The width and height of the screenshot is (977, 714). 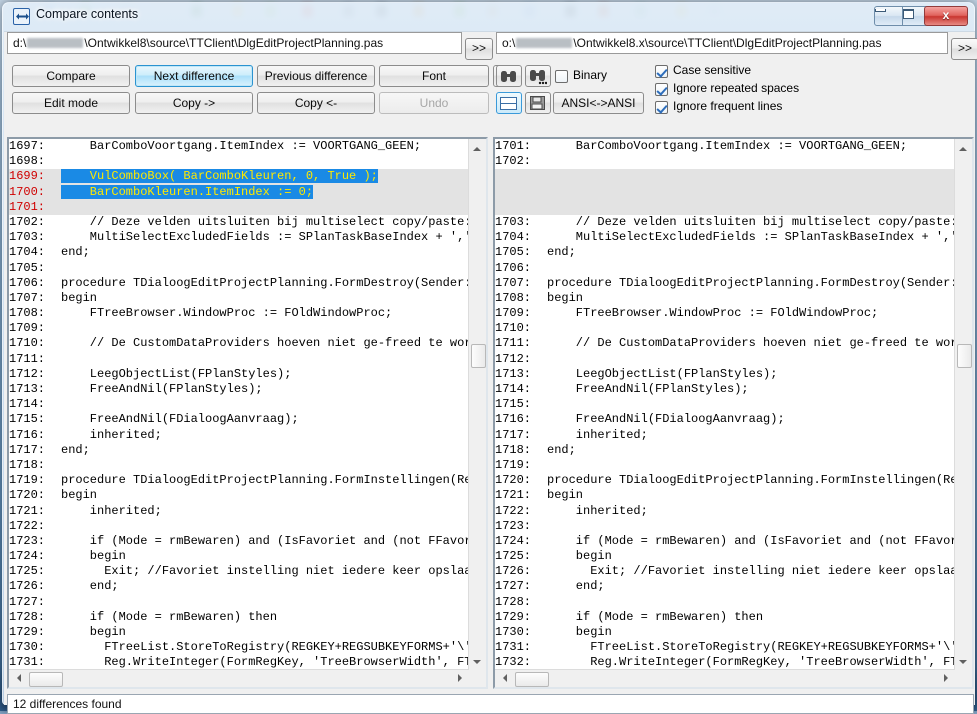 What do you see at coordinates (725, 586) in the screenshot?
I see `code-line: 1727: end;` at bounding box center [725, 586].